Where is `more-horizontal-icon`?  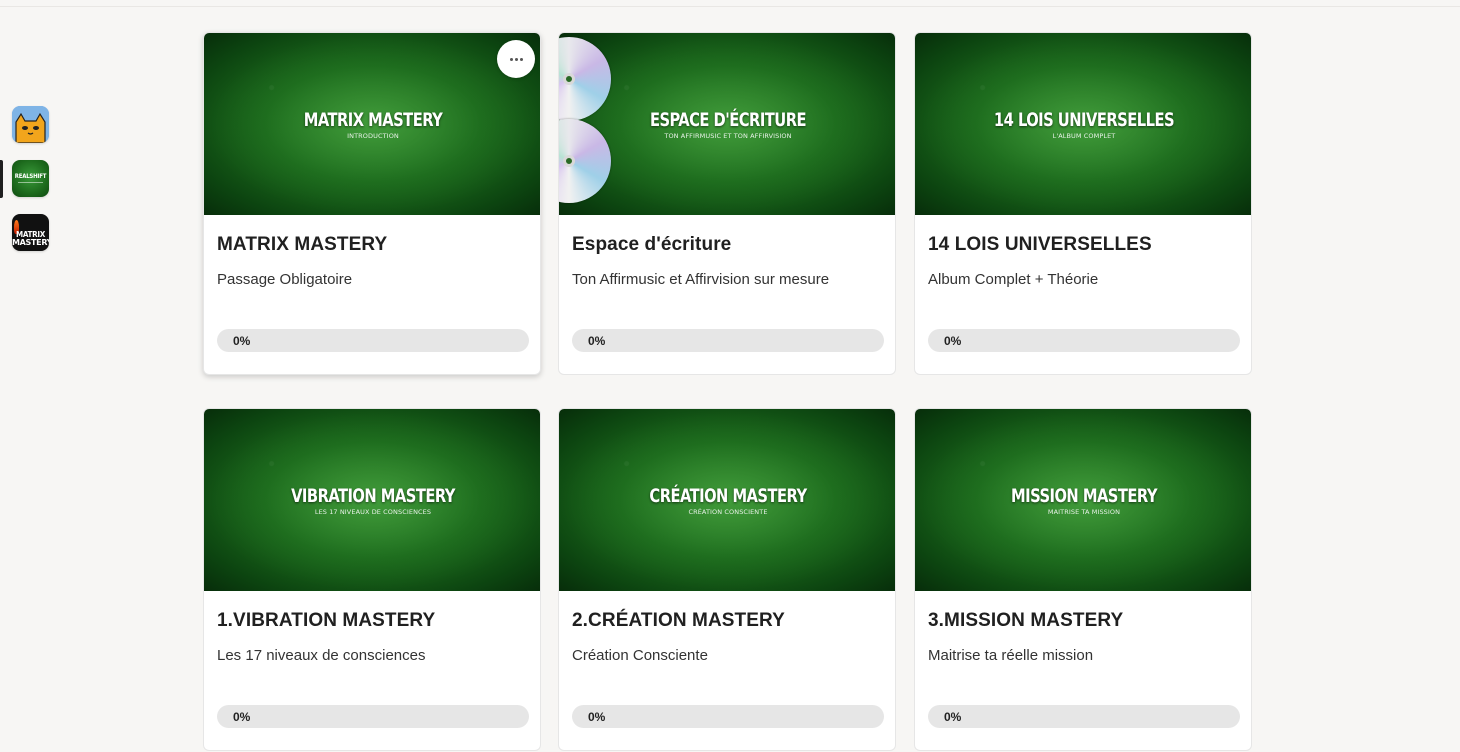 more-horizontal-icon is located at coordinates (516, 59).